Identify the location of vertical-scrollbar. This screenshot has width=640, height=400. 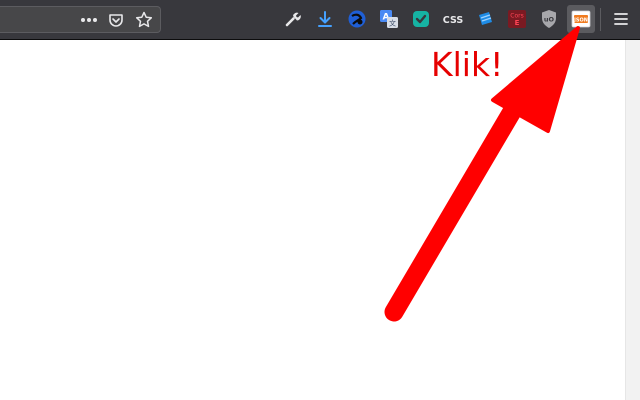
(632, 220).